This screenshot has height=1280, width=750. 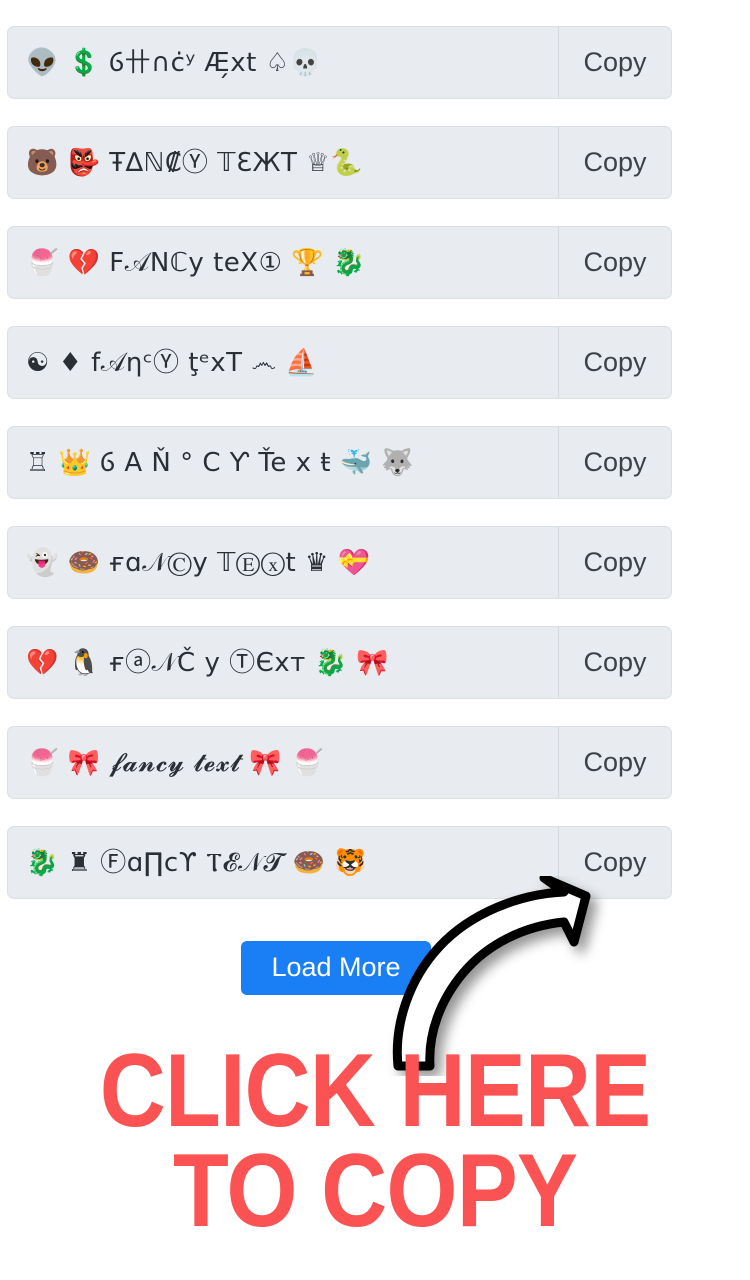 I want to click on fancy-text-row: 💔 🐧 ғⓐ𝒩Č y ⓉЄхт 🐉 🎀 Copy, so click(x=339, y=662).